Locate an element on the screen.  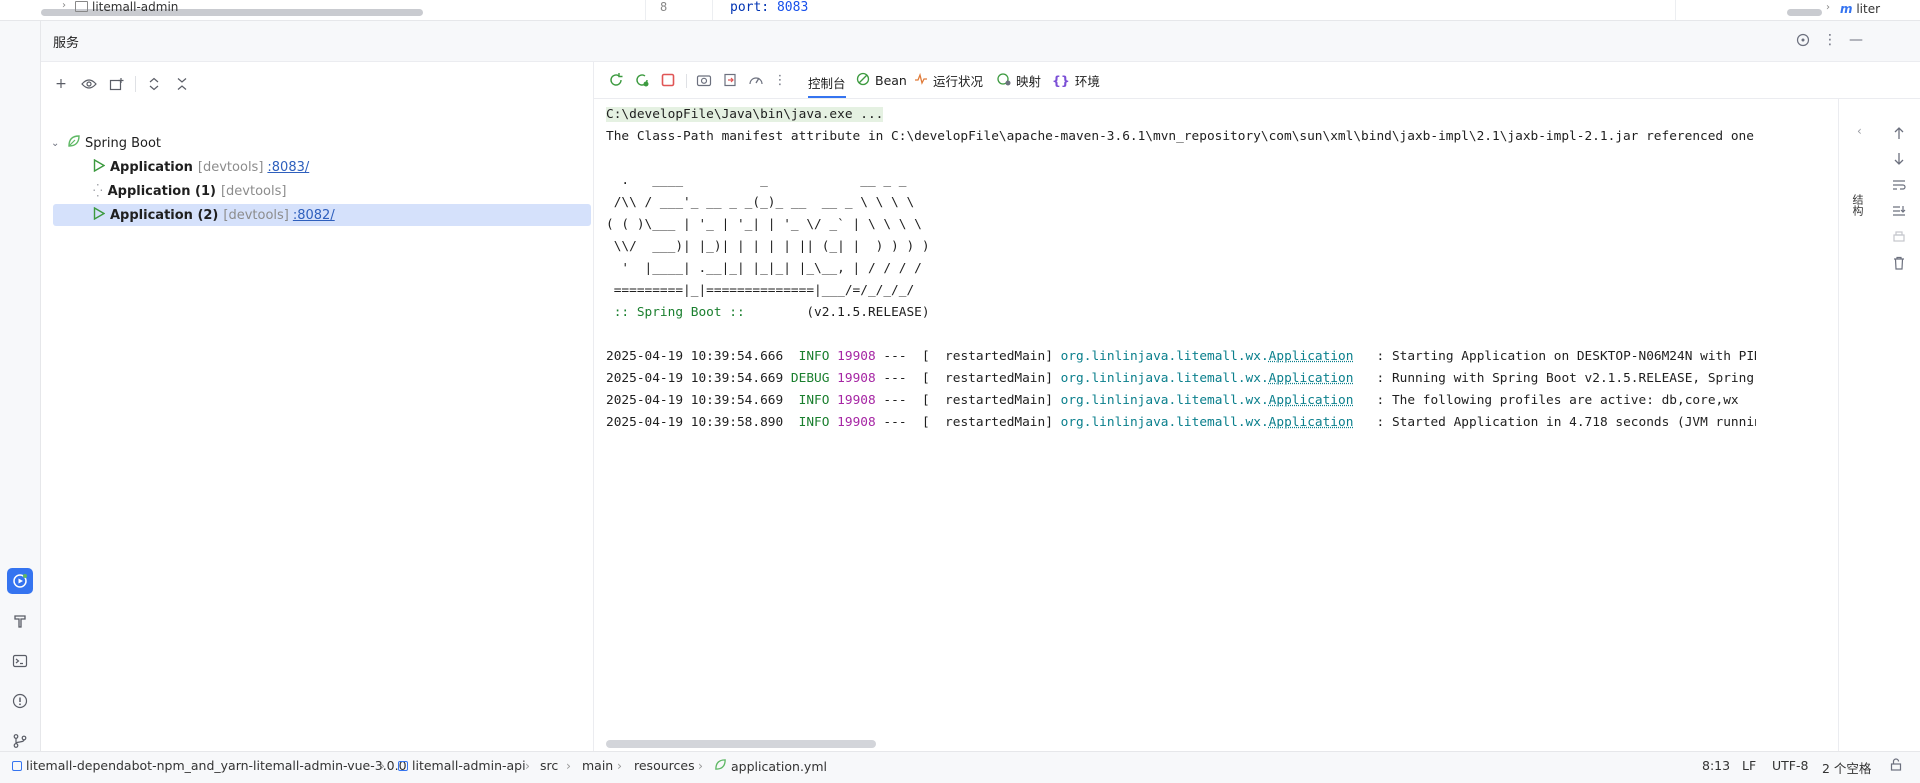
gauge-icon is located at coordinates (756, 80).